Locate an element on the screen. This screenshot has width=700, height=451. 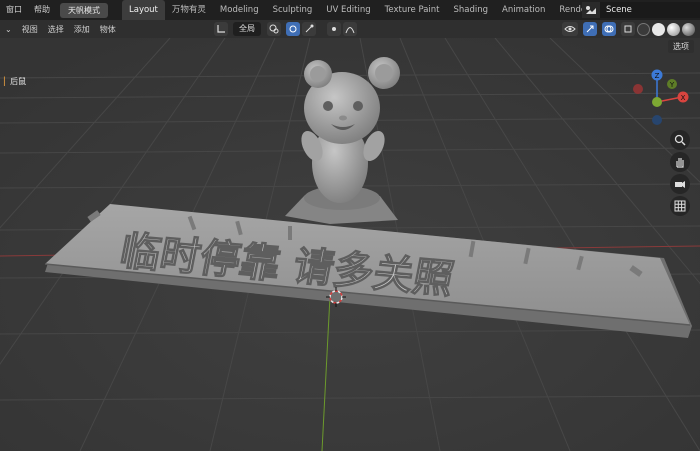
navigation-gizmo: Z X Y is located at coordinates (663, 99).